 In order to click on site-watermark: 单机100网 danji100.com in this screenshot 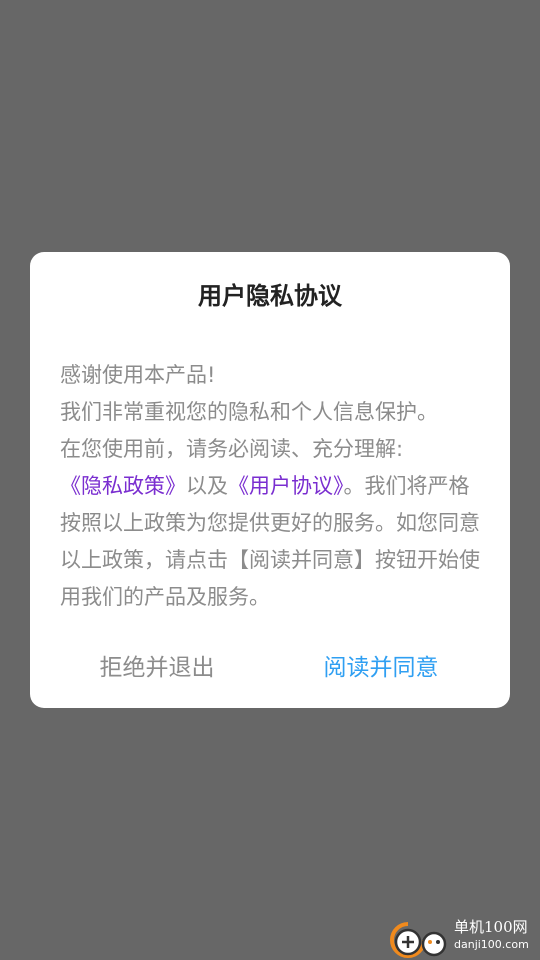, I will do `click(463, 937)`.